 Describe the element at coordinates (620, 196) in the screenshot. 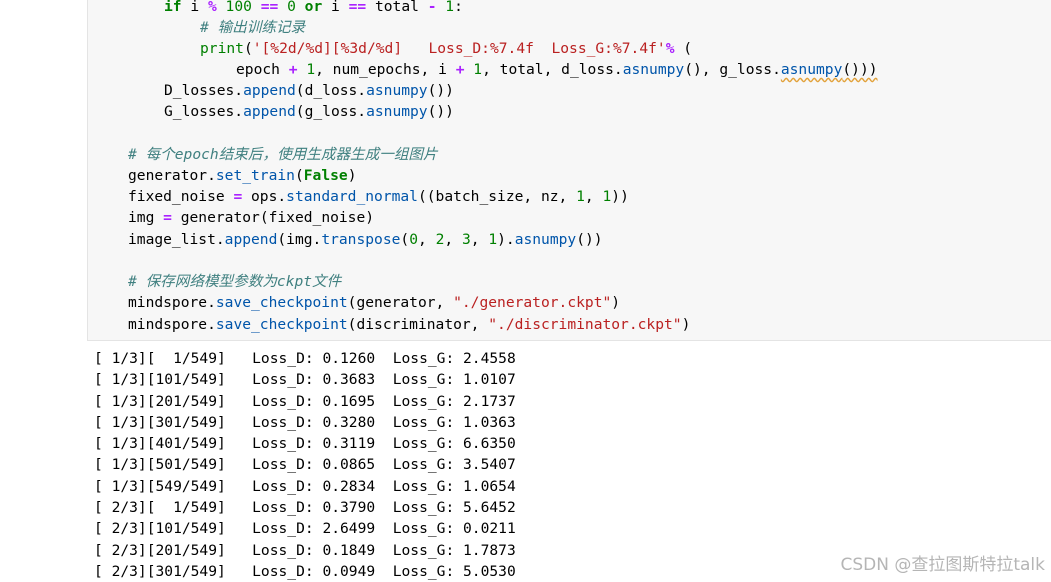

I see `code-token: ))` at that location.